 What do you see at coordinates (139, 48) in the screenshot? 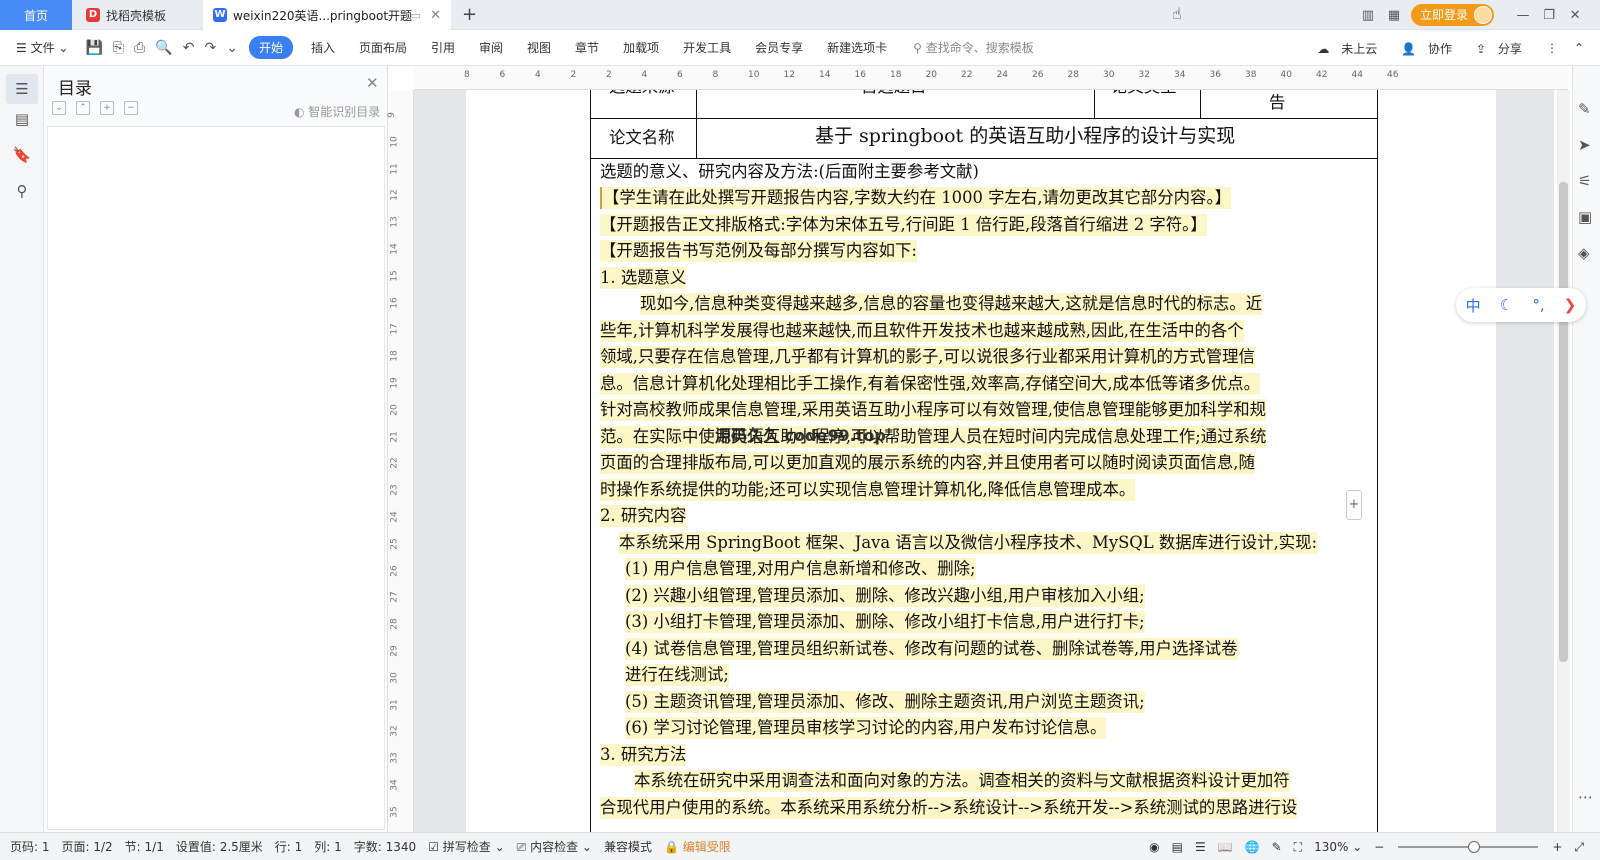
I see `print-icon: ⎙` at bounding box center [139, 48].